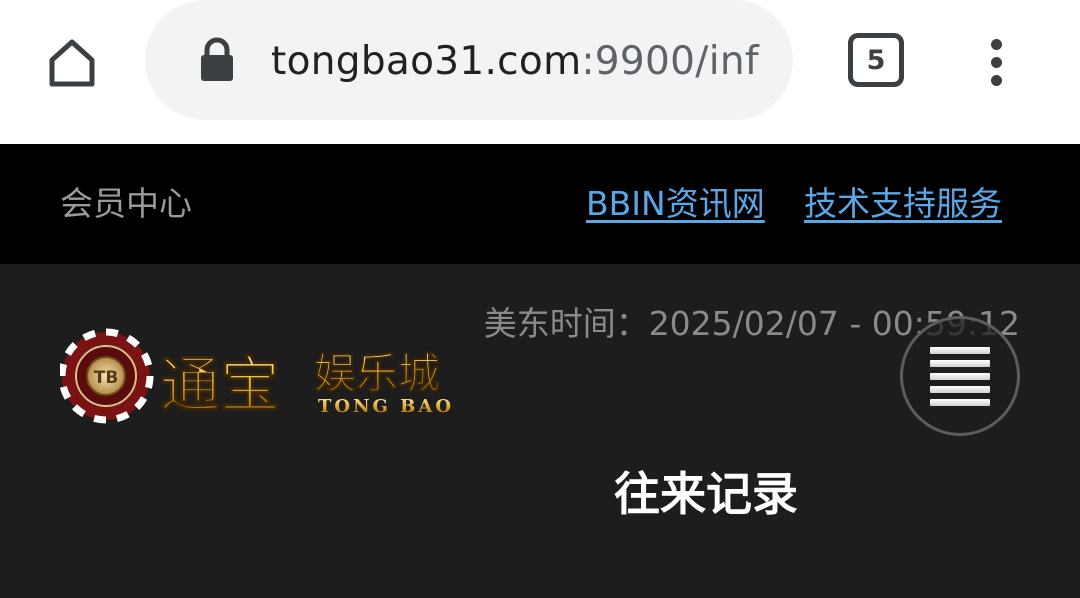  I want to click on home-button, so click(72, 62).